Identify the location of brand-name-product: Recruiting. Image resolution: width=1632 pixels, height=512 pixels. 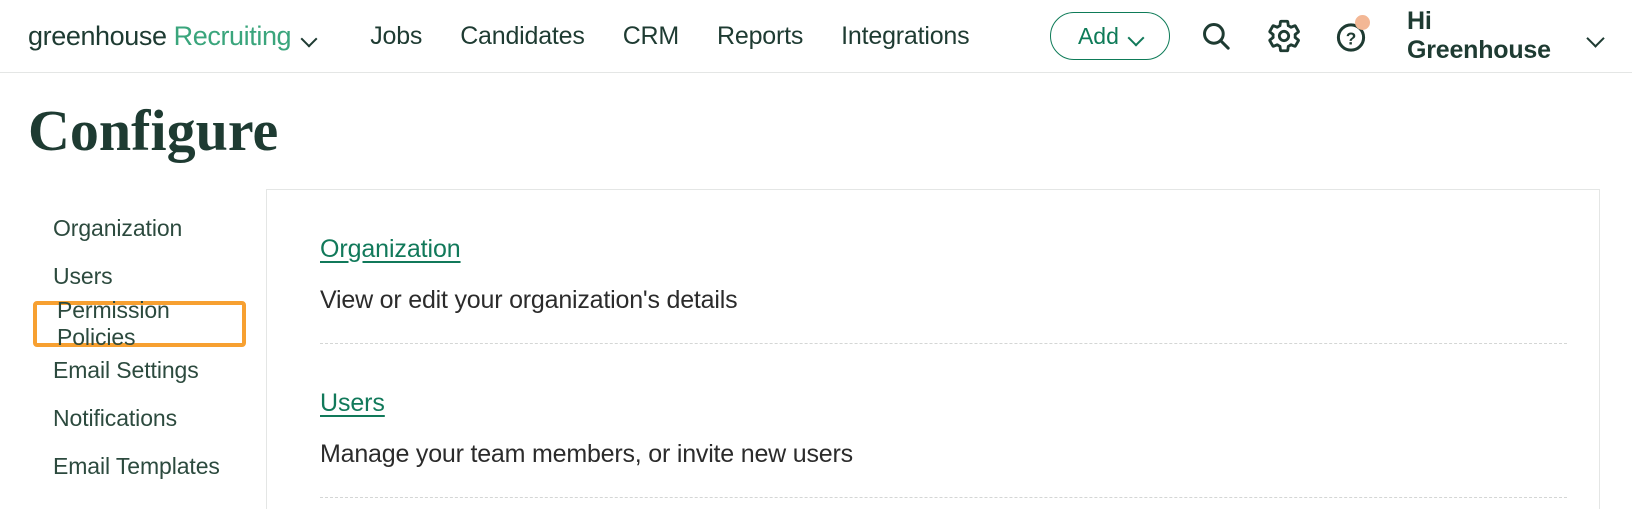
(232, 35).